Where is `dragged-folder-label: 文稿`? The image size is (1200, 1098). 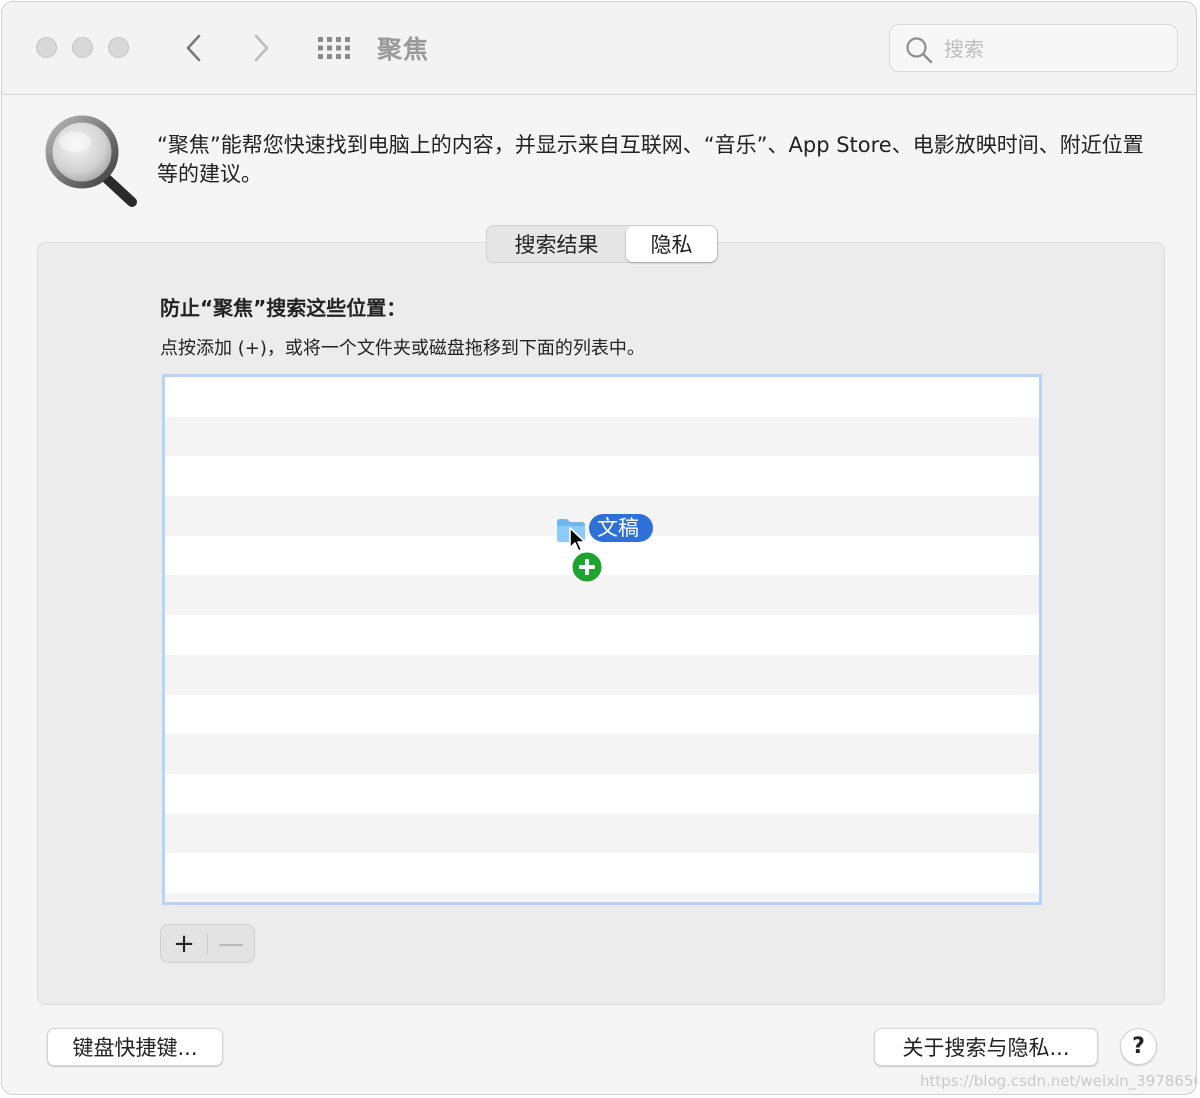 dragged-folder-label: 文稿 is located at coordinates (621, 528).